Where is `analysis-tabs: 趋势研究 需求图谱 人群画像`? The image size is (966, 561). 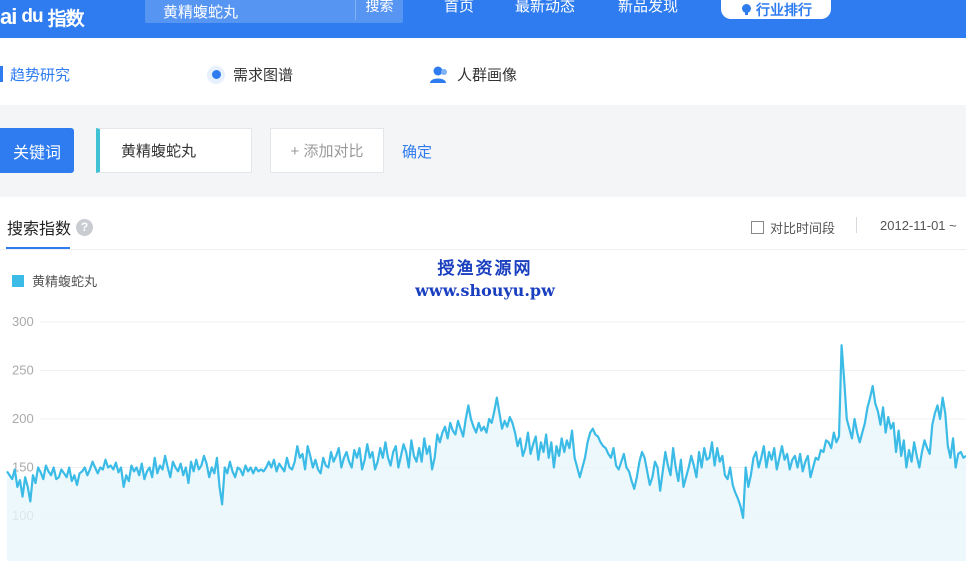
analysis-tabs: 趋势研究 需求图谱 人群画像 is located at coordinates (483, 71).